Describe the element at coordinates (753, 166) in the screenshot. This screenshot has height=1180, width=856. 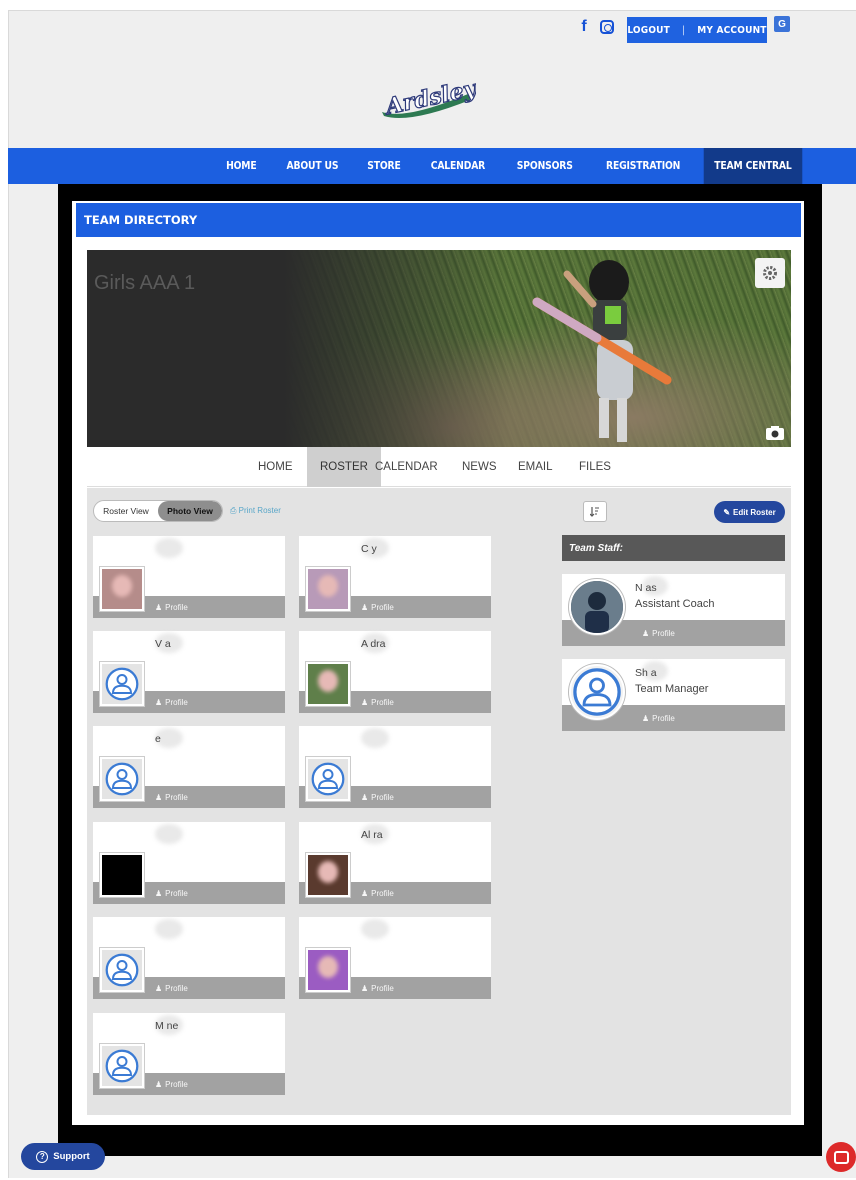
I see `nav-item-team-central: TEAM CENTRAL` at that location.